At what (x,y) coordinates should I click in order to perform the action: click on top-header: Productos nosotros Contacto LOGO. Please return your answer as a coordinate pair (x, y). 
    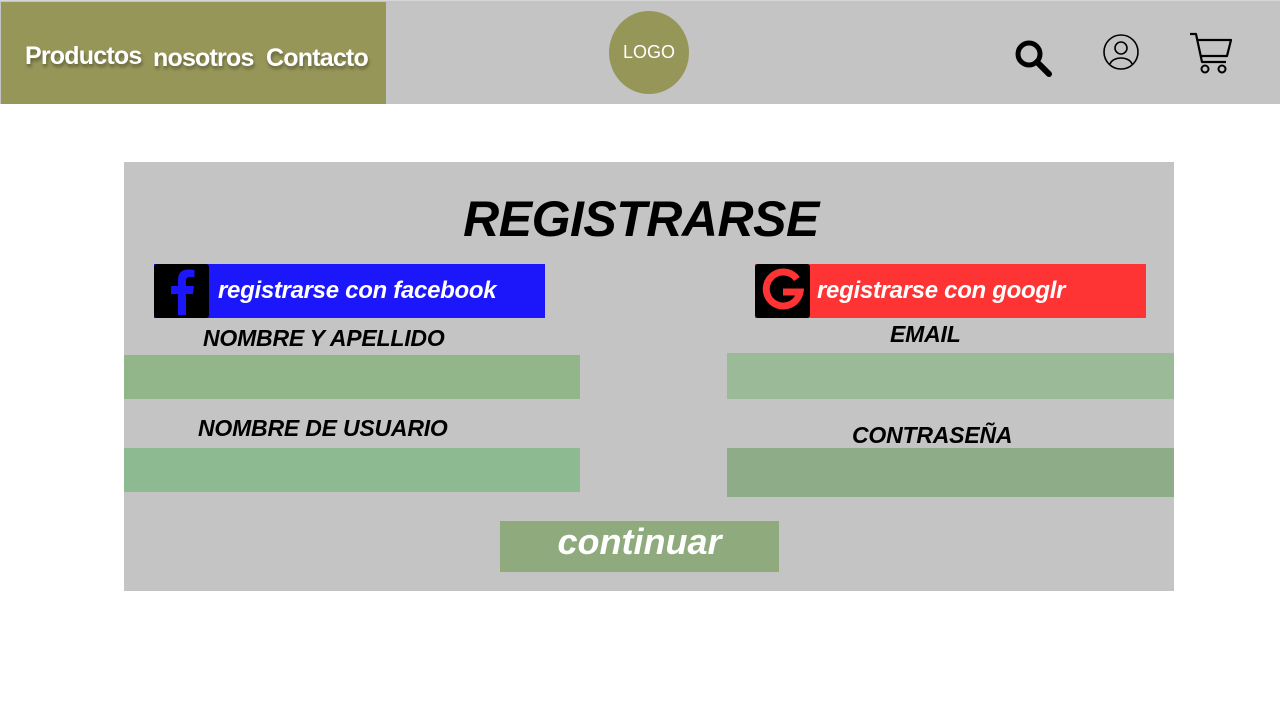
    Looking at the image, I should click on (640, 52).